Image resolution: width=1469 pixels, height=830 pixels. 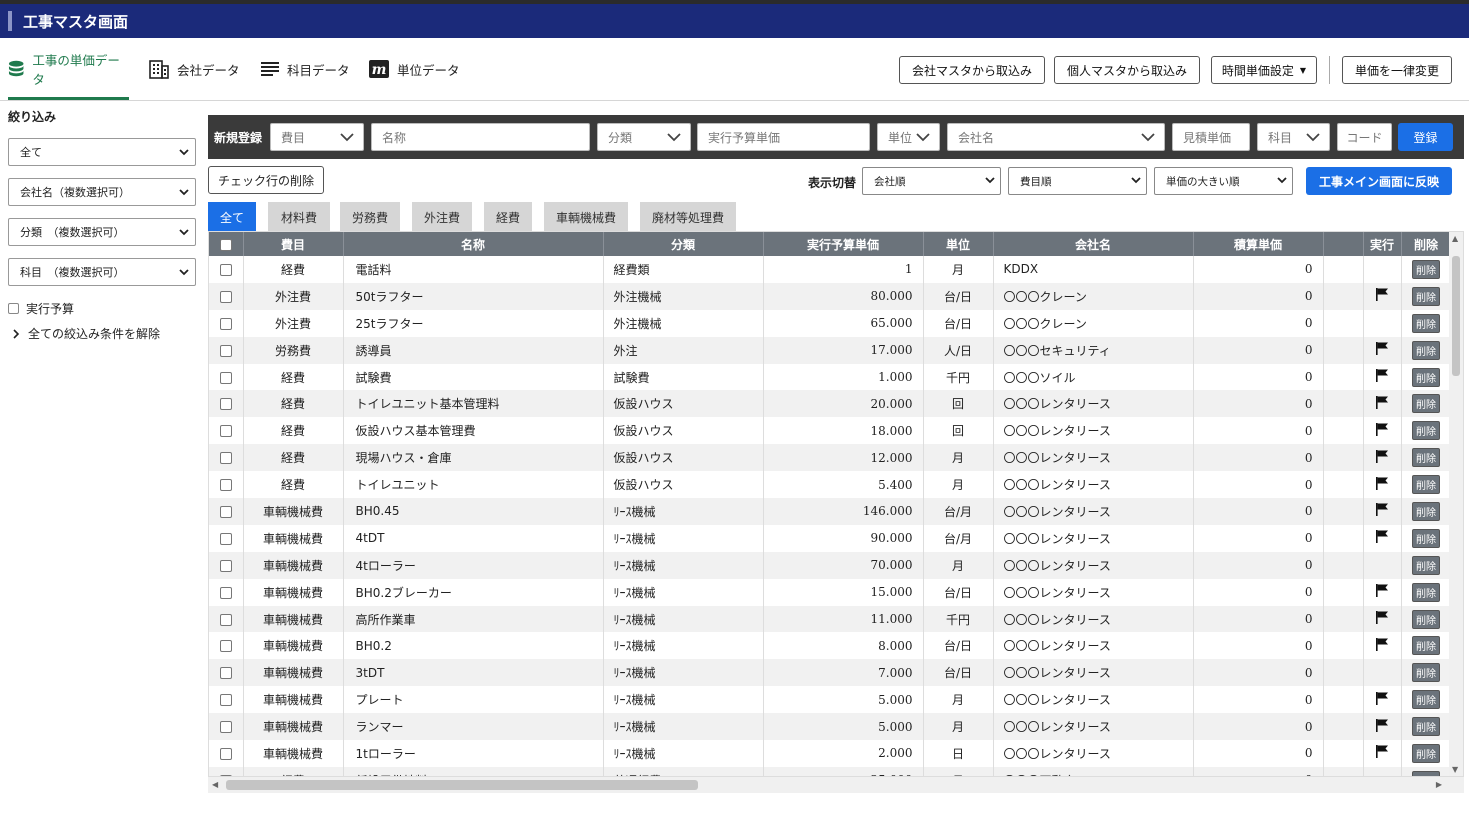 What do you see at coordinates (215, 784) in the screenshot?
I see `scroll-left-icon: ◀` at bounding box center [215, 784].